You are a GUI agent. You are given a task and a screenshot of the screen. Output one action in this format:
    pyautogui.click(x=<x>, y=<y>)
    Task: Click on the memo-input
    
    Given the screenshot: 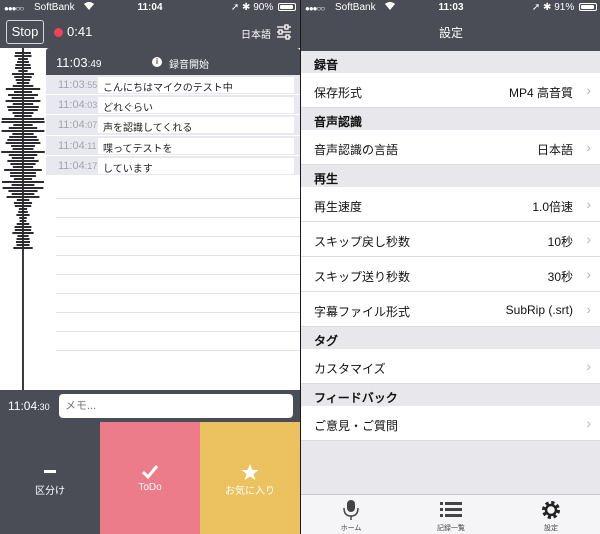 What is the action you would take?
    pyautogui.click(x=176, y=406)
    